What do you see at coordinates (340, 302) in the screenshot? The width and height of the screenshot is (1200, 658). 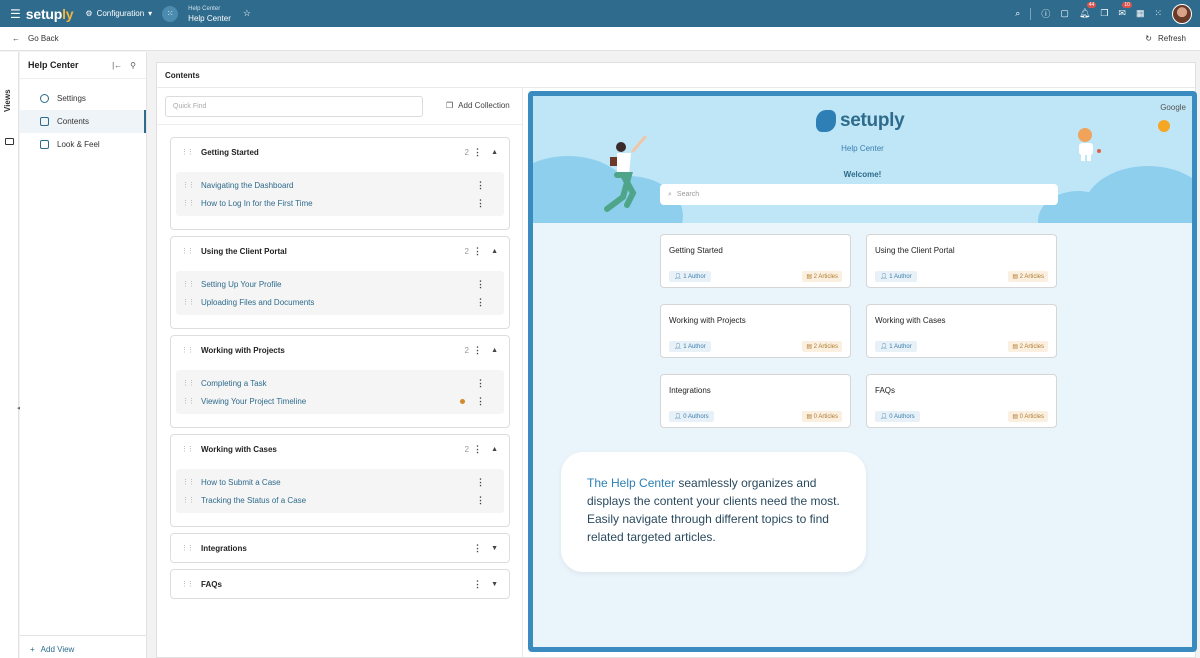 I see `article-item: ⋮⋮ Uploading Files and Documents ⋮` at bounding box center [340, 302].